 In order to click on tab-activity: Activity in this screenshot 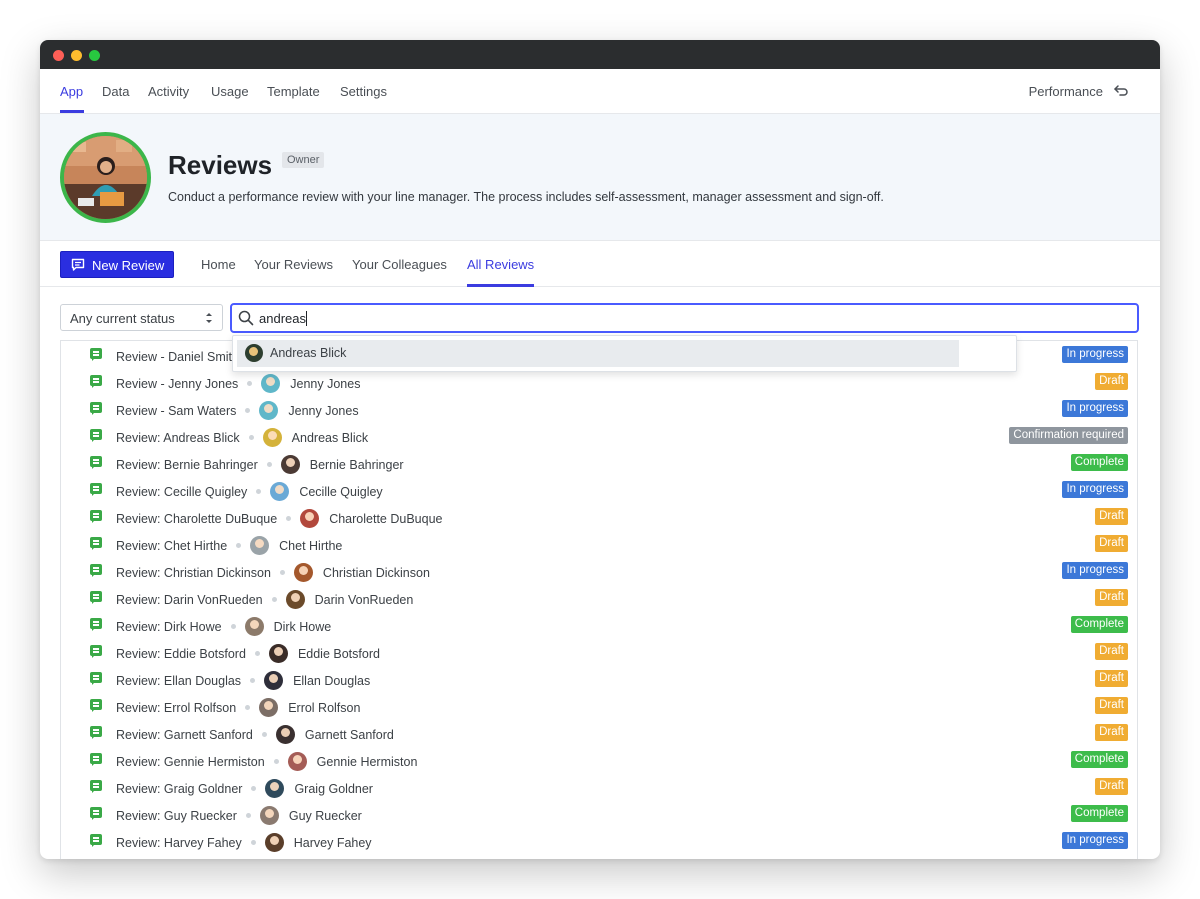, I will do `click(168, 91)`.